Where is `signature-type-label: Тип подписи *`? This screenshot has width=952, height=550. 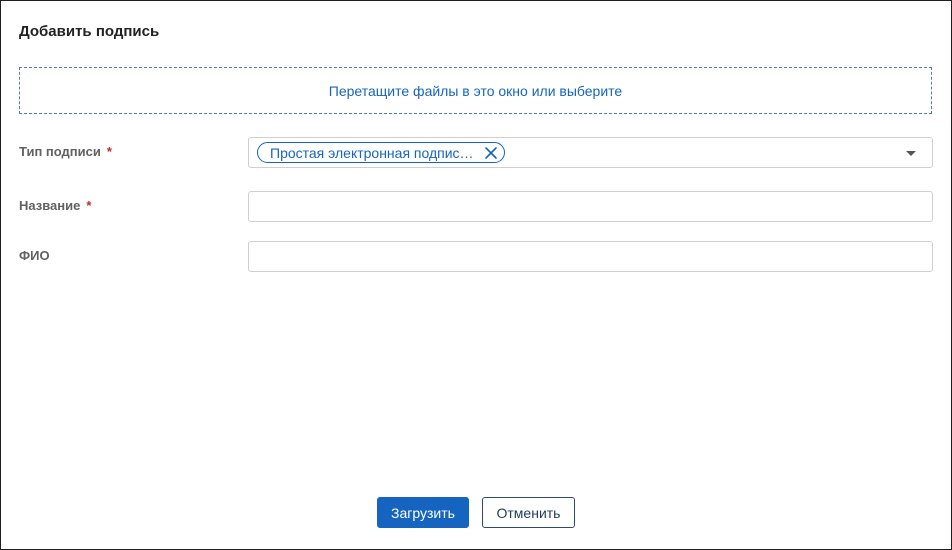 signature-type-label: Тип подписи * is located at coordinates (65, 151).